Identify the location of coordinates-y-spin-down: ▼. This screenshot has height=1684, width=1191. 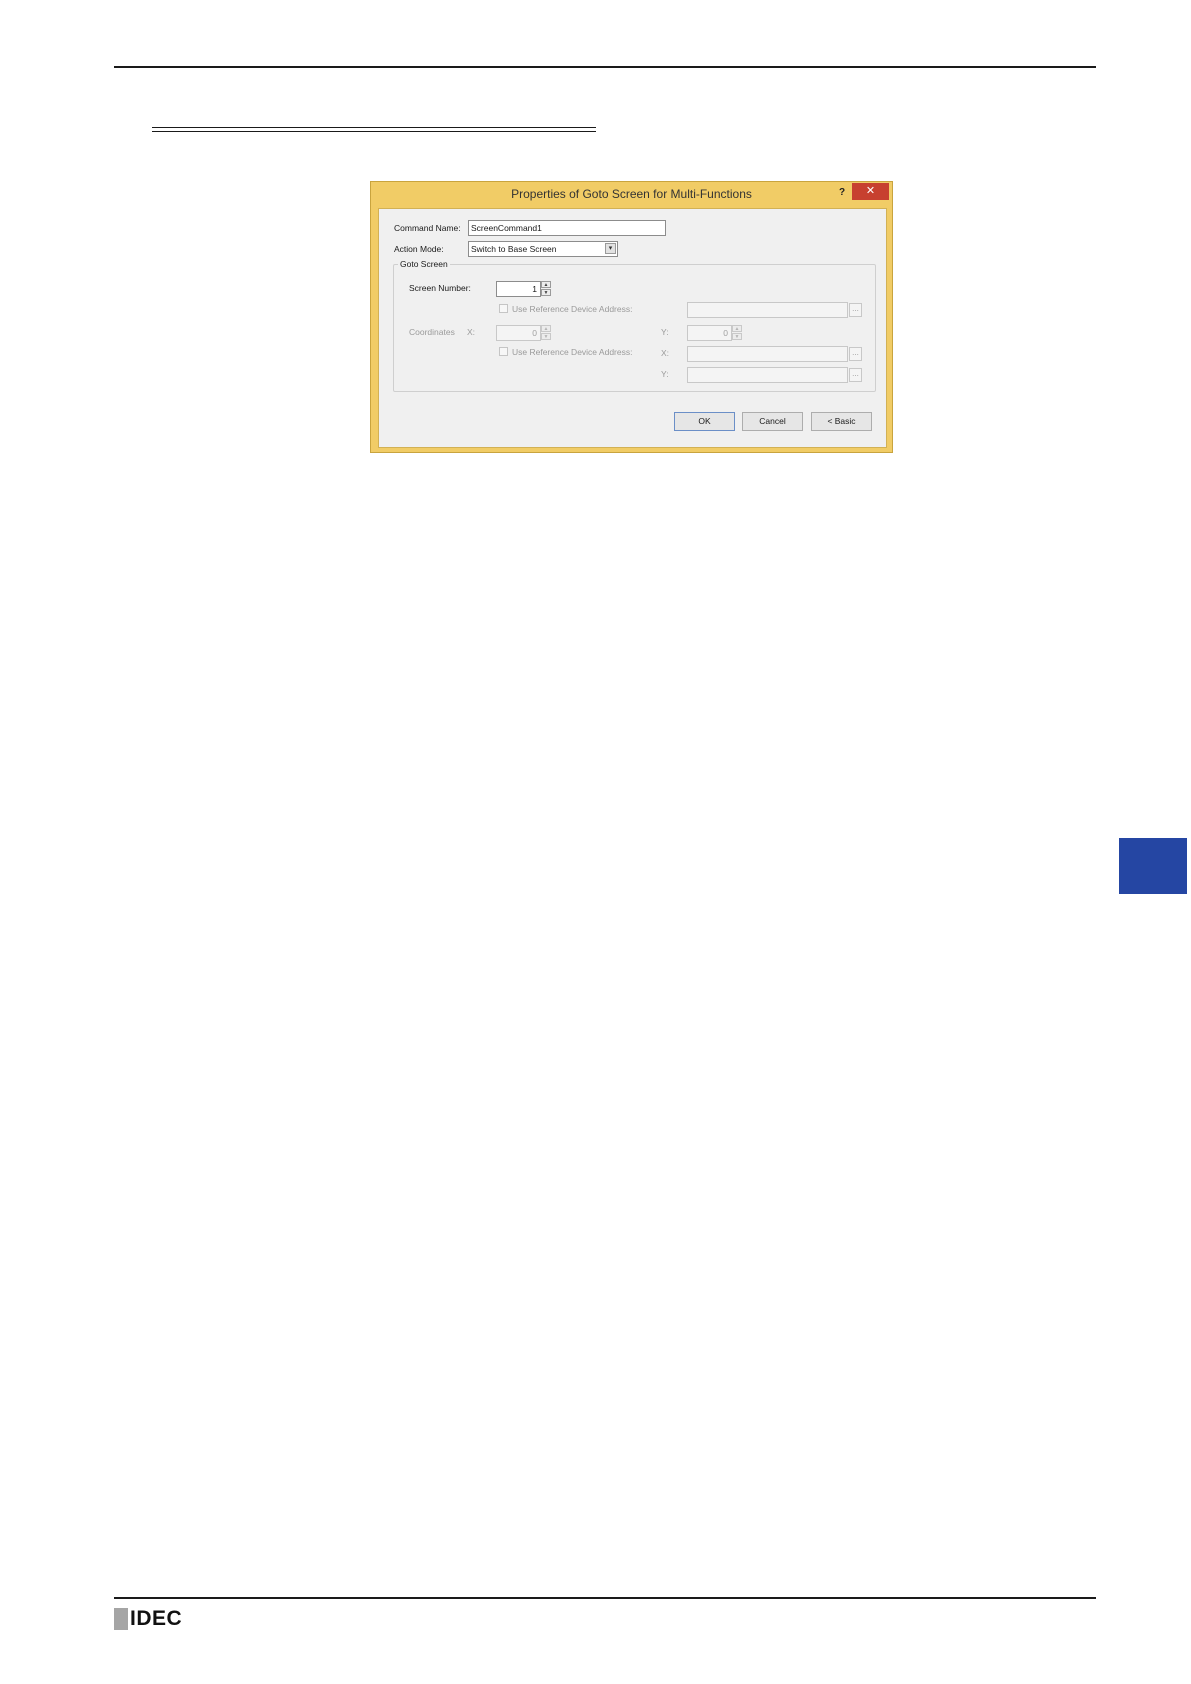
(737, 336).